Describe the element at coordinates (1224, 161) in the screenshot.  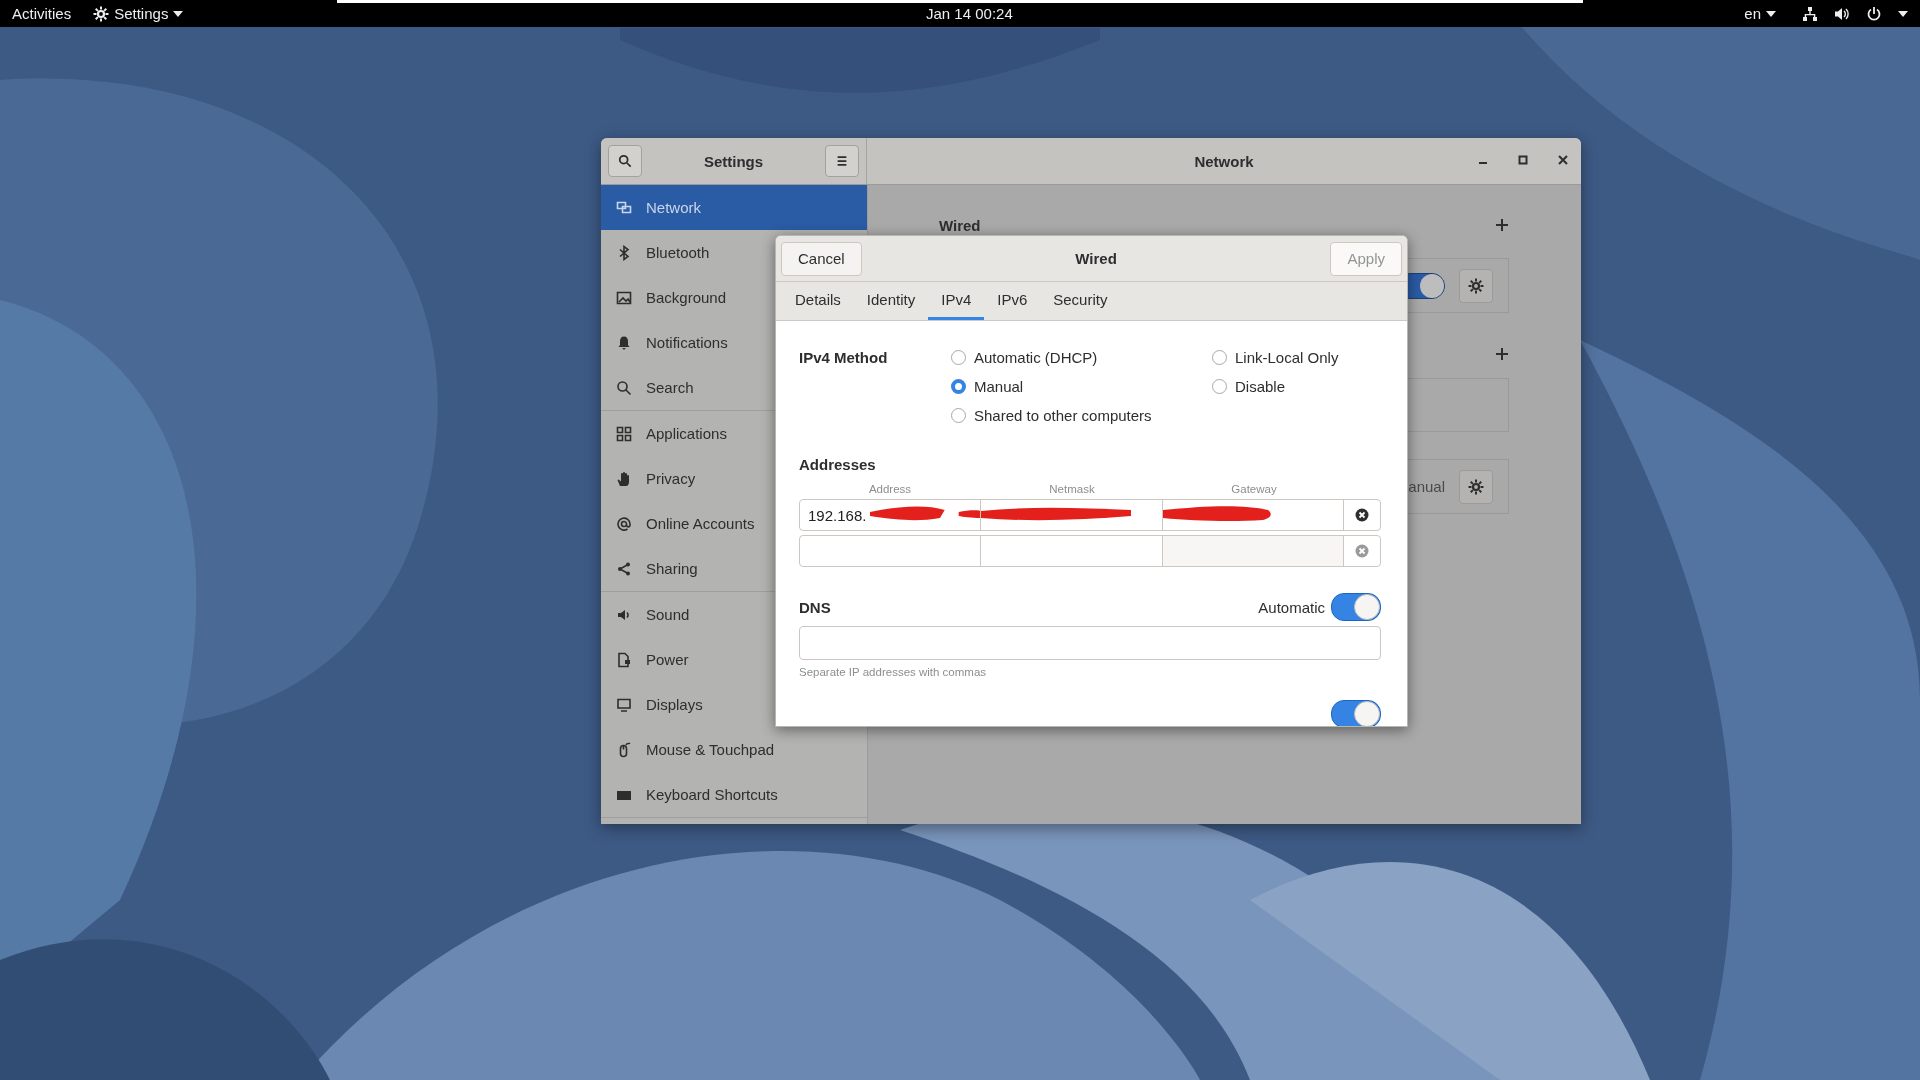
I see `window-title: Network` at that location.